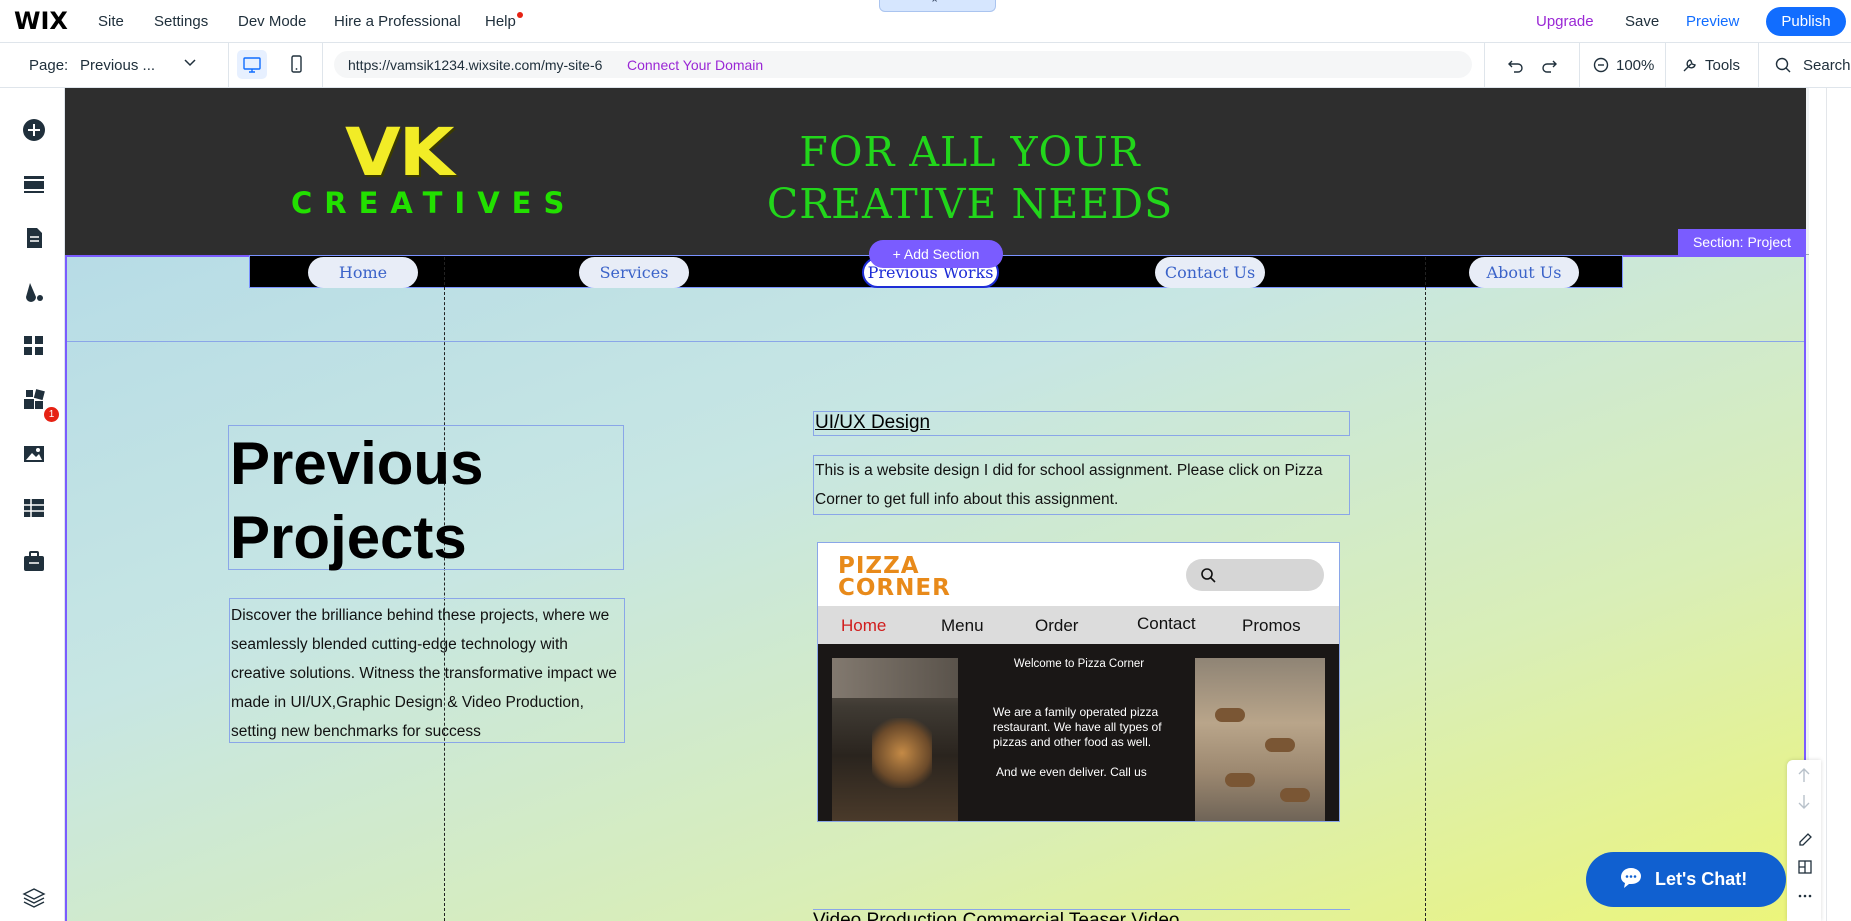  I want to click on redo-icon, so click(1549, 65).